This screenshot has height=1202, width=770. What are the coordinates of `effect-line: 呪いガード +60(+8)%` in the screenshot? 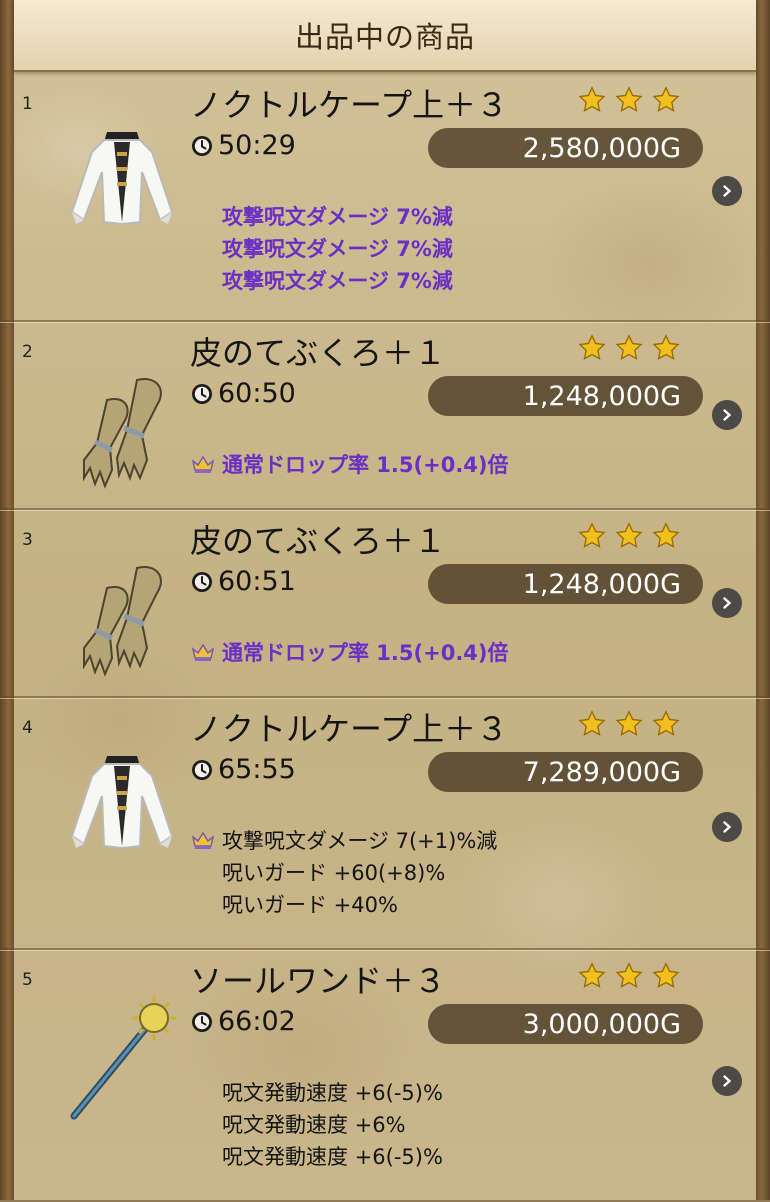 It's located at (343, 872).